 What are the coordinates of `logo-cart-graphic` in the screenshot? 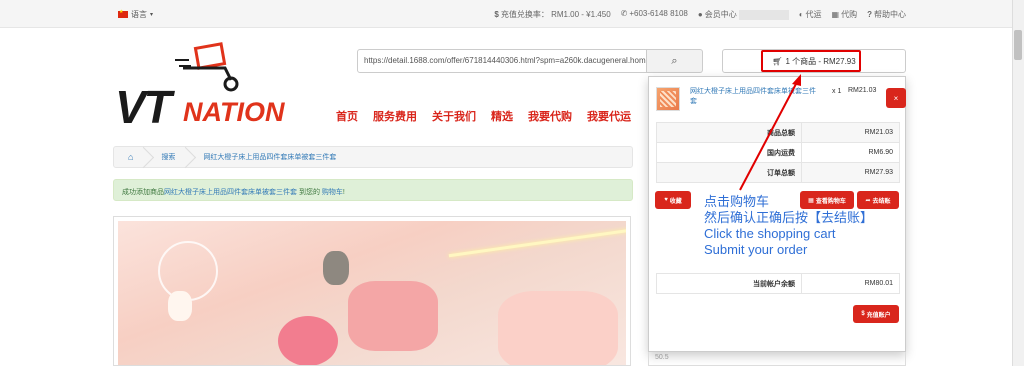 It's located at (207, 67).